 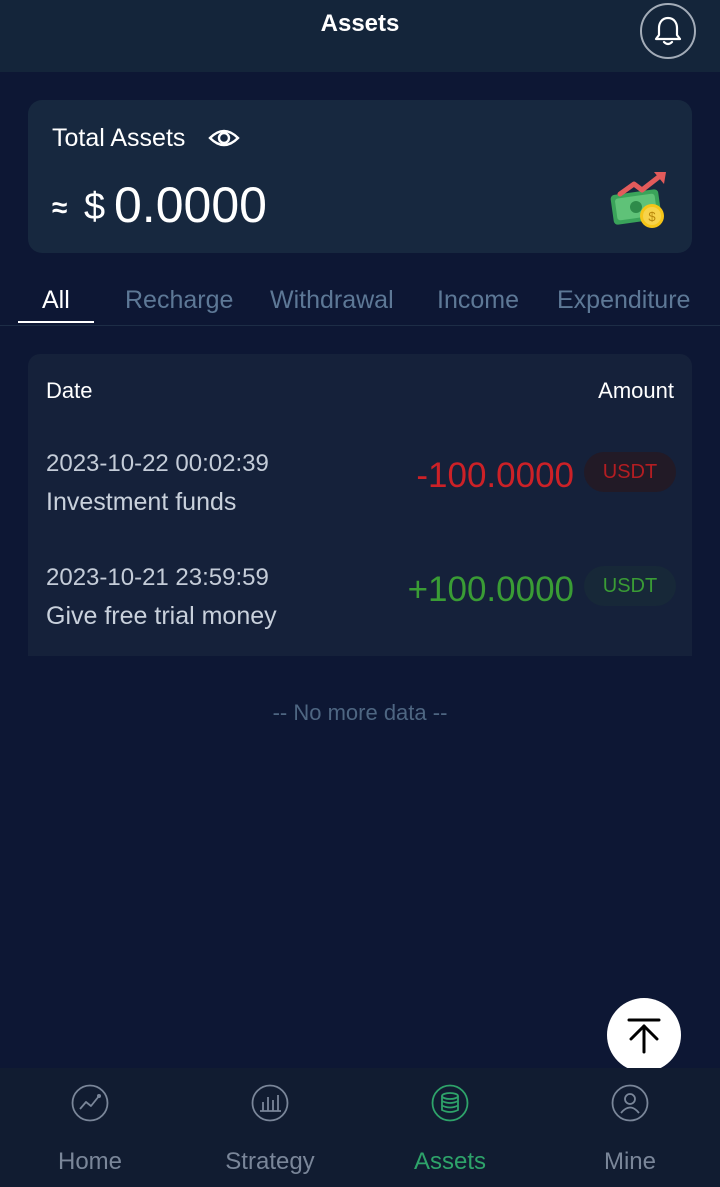 I want to click on record-amount: -100.0000, so click(x=495, y=475).